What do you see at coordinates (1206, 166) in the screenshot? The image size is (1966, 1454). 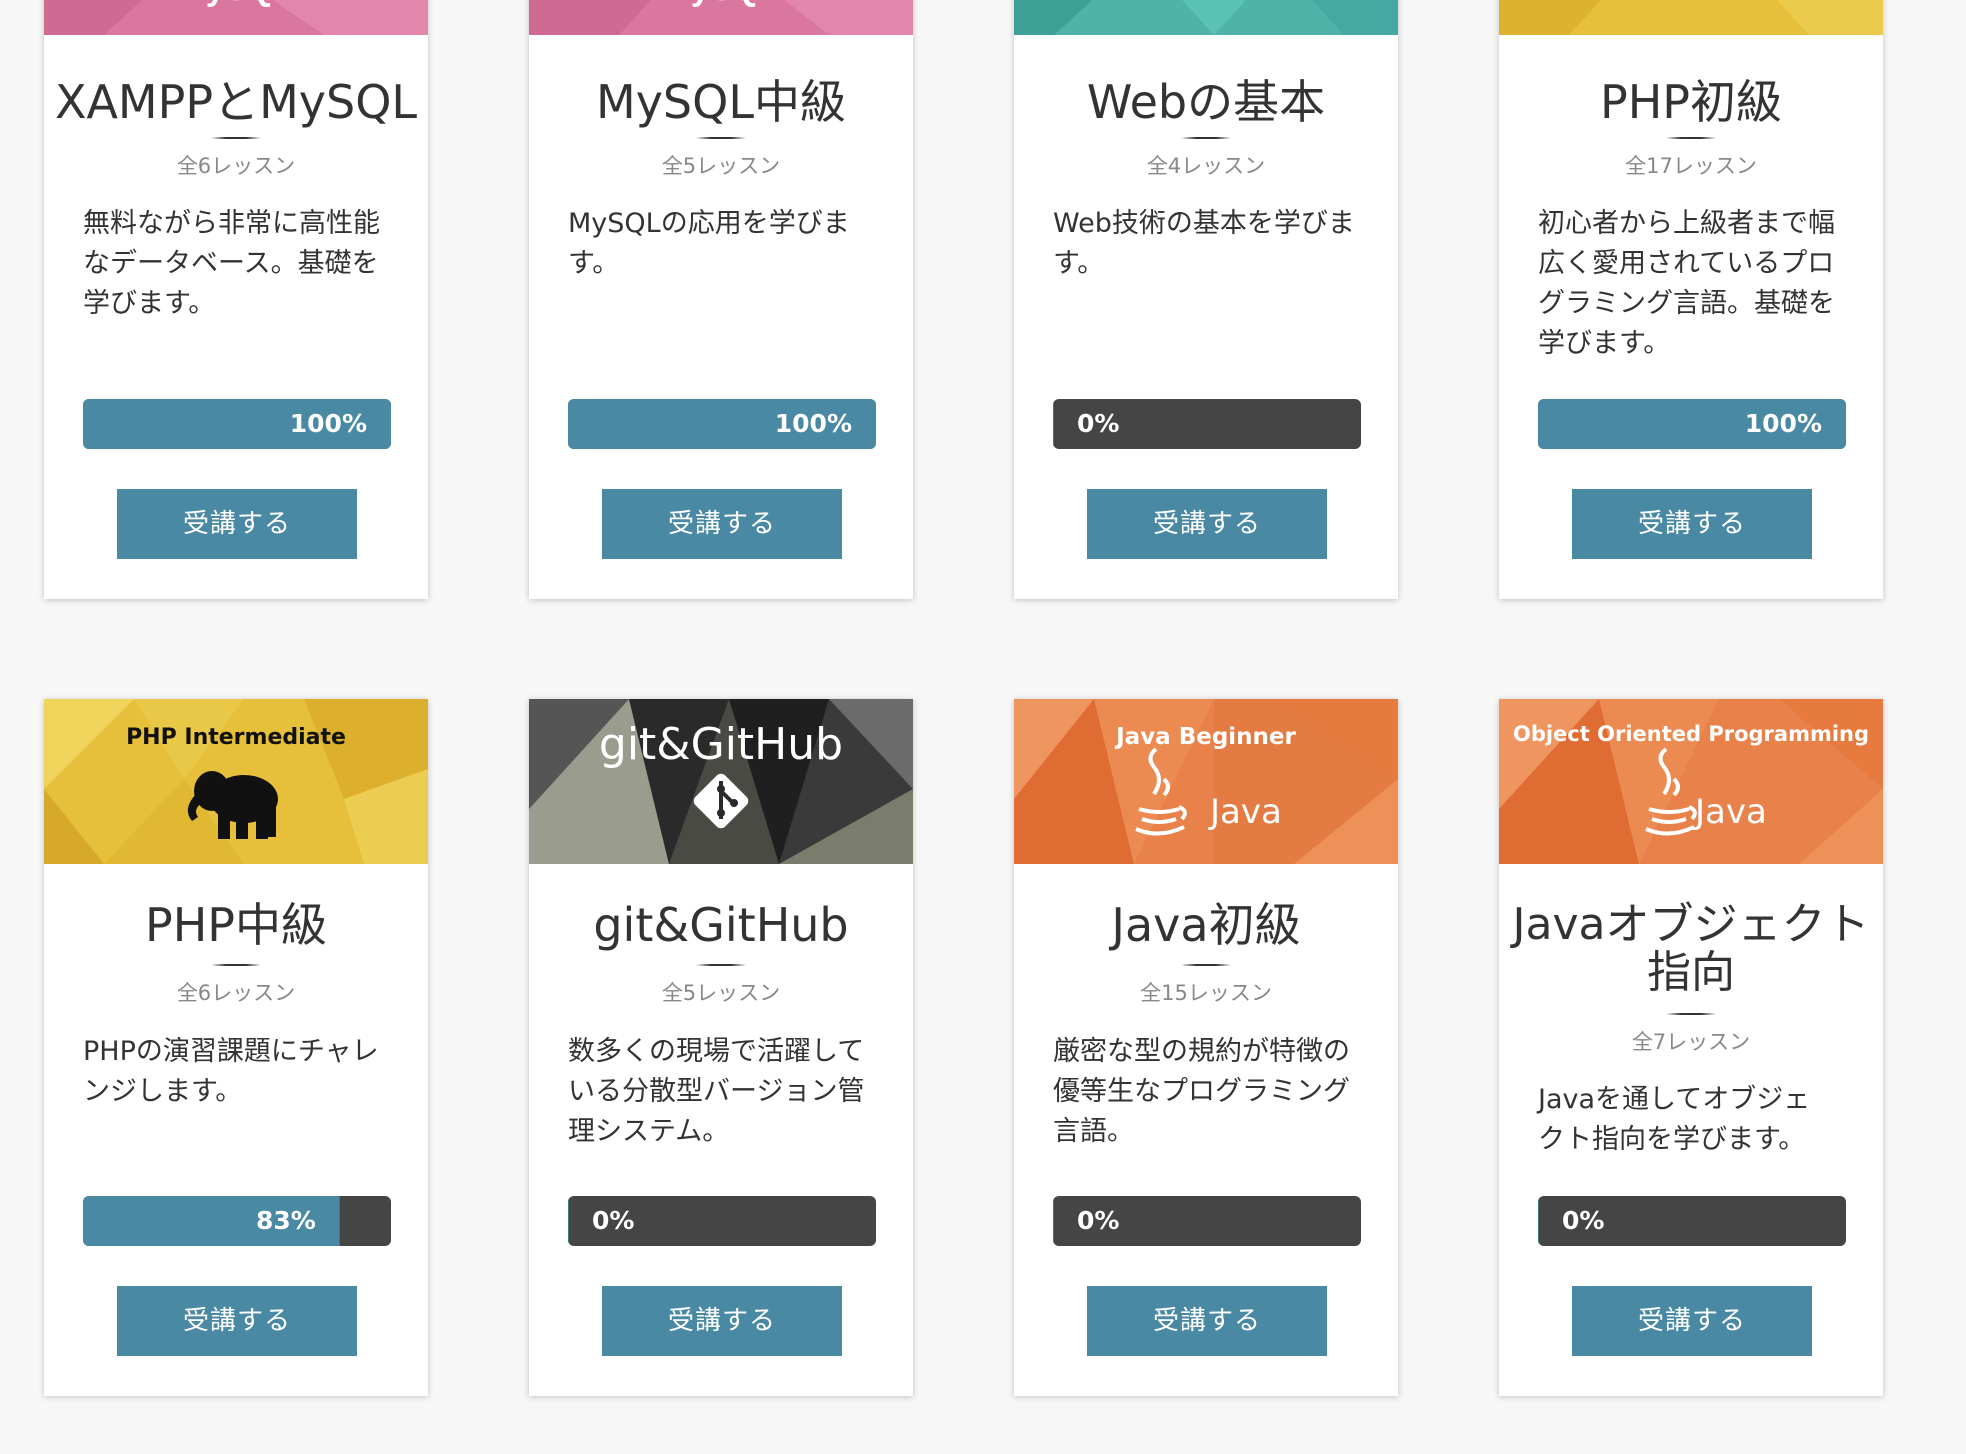 I see `lesson-count: 全4レッスン` at bounding box center [1206, 166].